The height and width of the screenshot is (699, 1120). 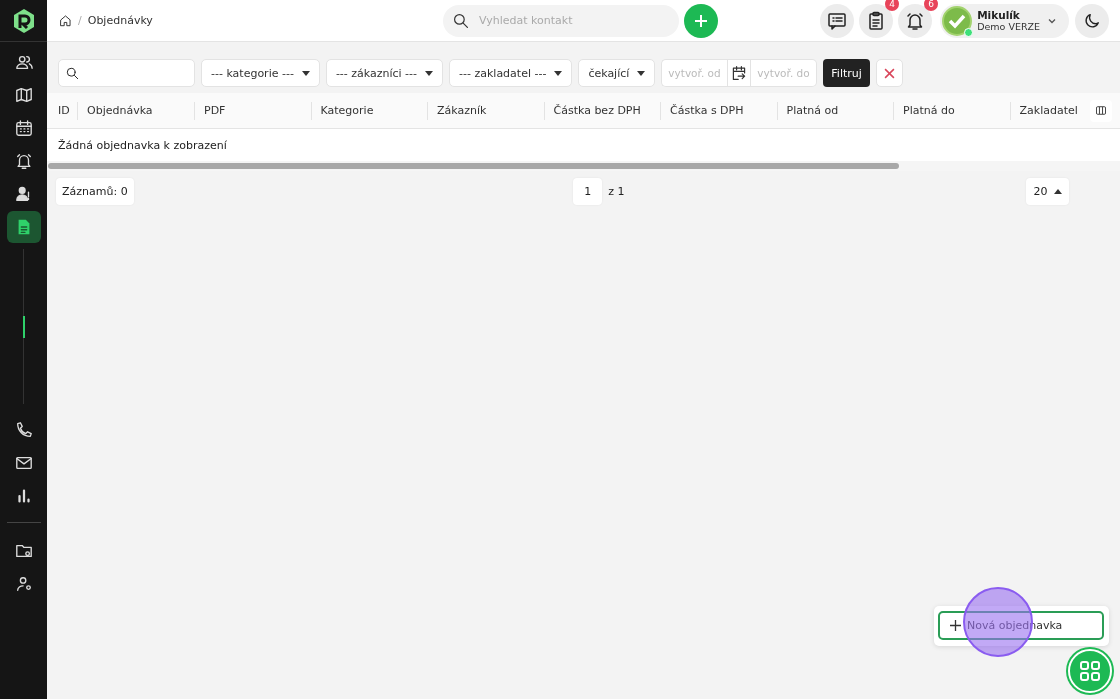 I want to click on record-count: Záznamů: 0, so click(x=95, y=191).